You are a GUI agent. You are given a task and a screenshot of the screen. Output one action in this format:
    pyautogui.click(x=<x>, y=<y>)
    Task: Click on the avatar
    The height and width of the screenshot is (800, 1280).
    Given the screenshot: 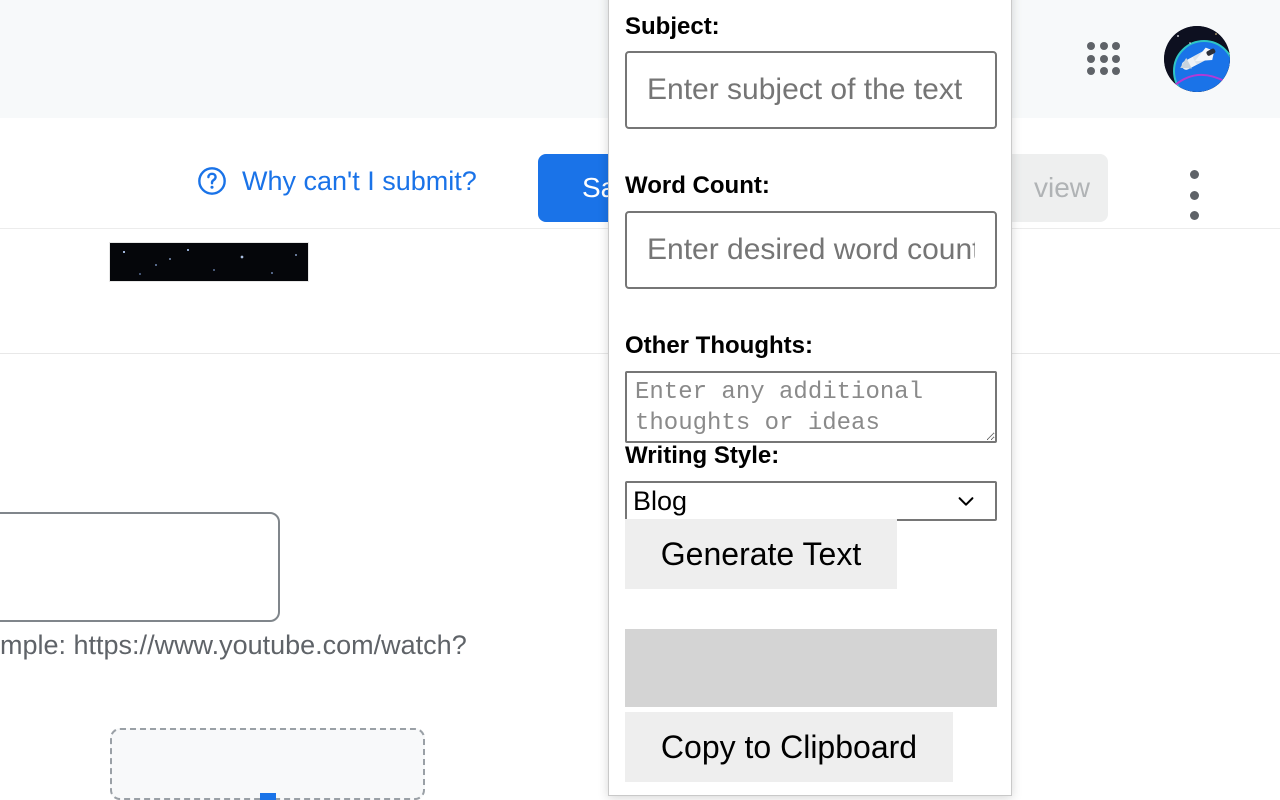 What is the action you would take?
    pyautogui.click(x=1197, y=59)
    